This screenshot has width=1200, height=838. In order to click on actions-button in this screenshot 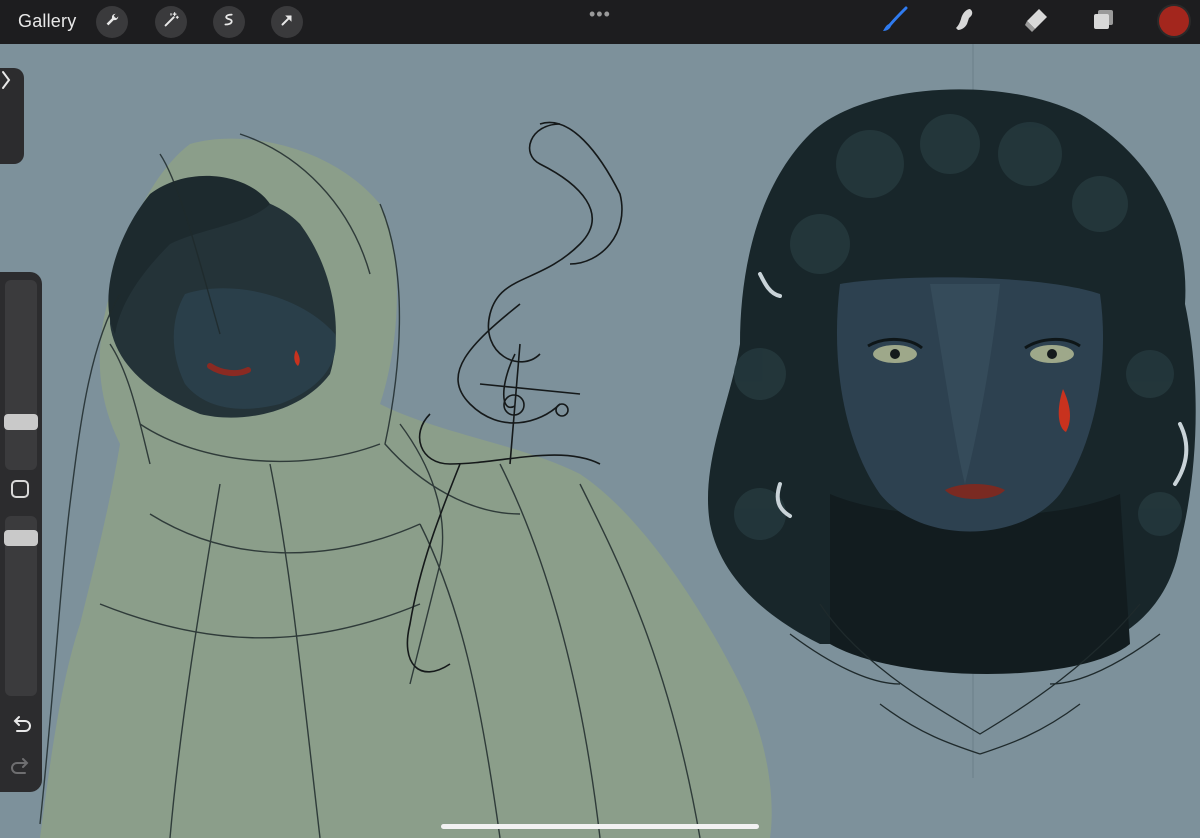, I will do `click(112, 22)`.